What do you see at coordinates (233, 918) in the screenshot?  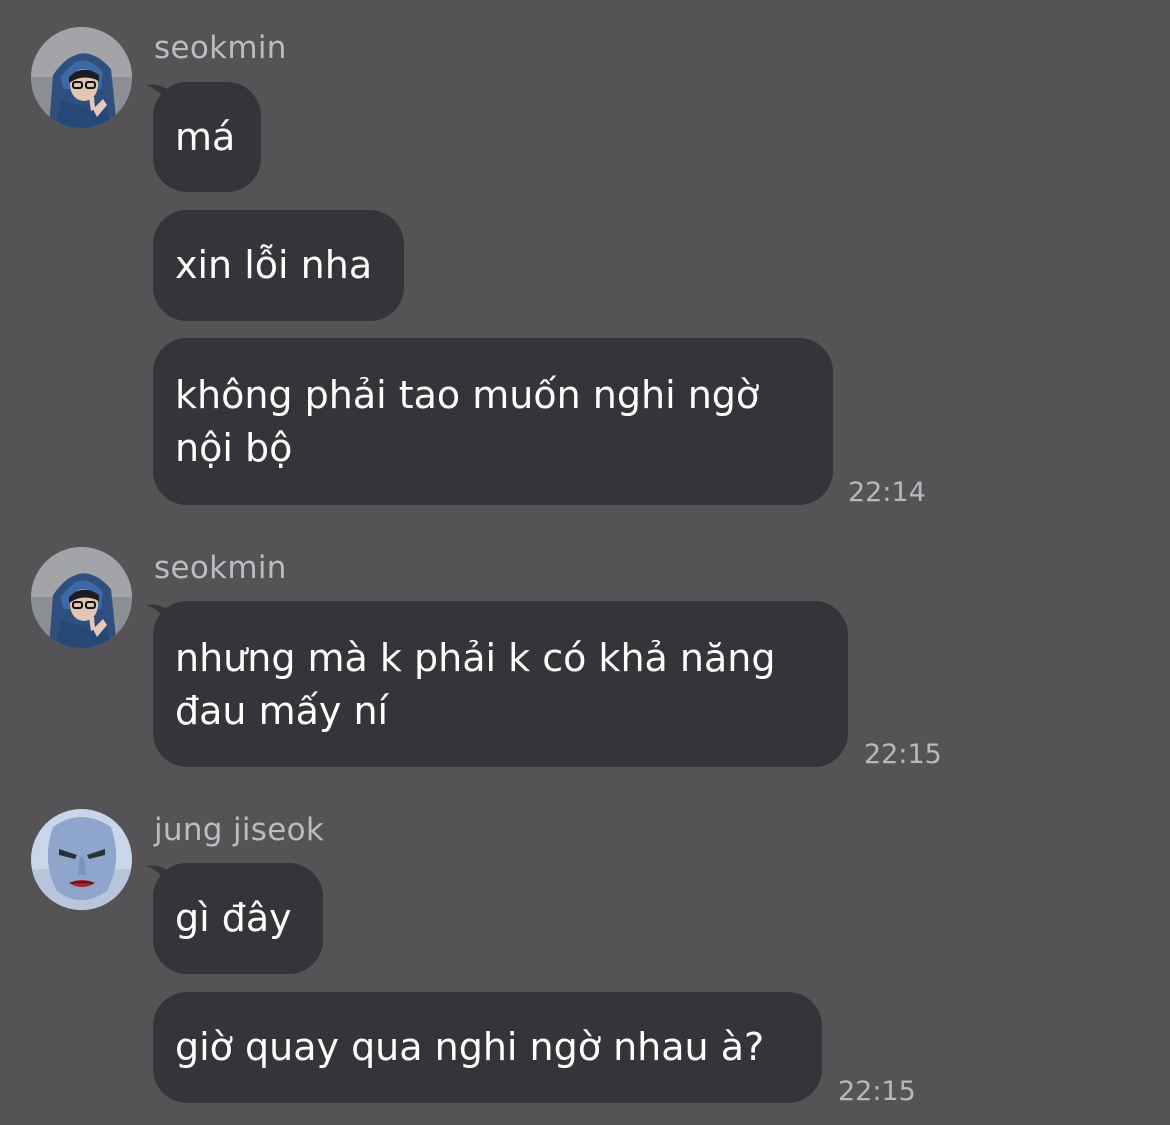 I see `message-text: gì đây` at bounding box center [233, 918].